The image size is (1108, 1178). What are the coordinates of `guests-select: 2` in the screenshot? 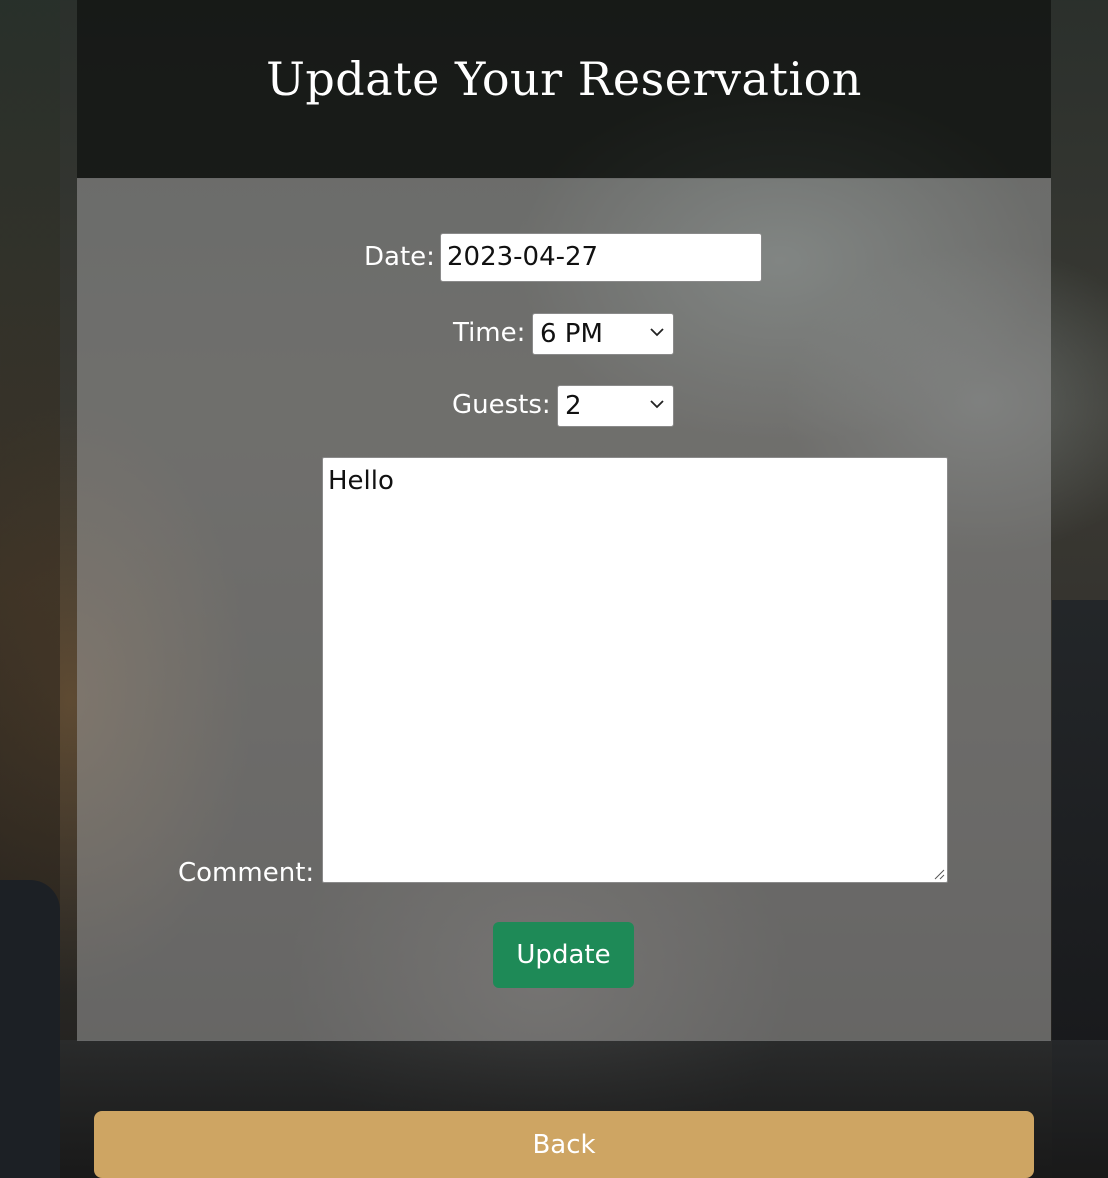 It's located at (615, 406).